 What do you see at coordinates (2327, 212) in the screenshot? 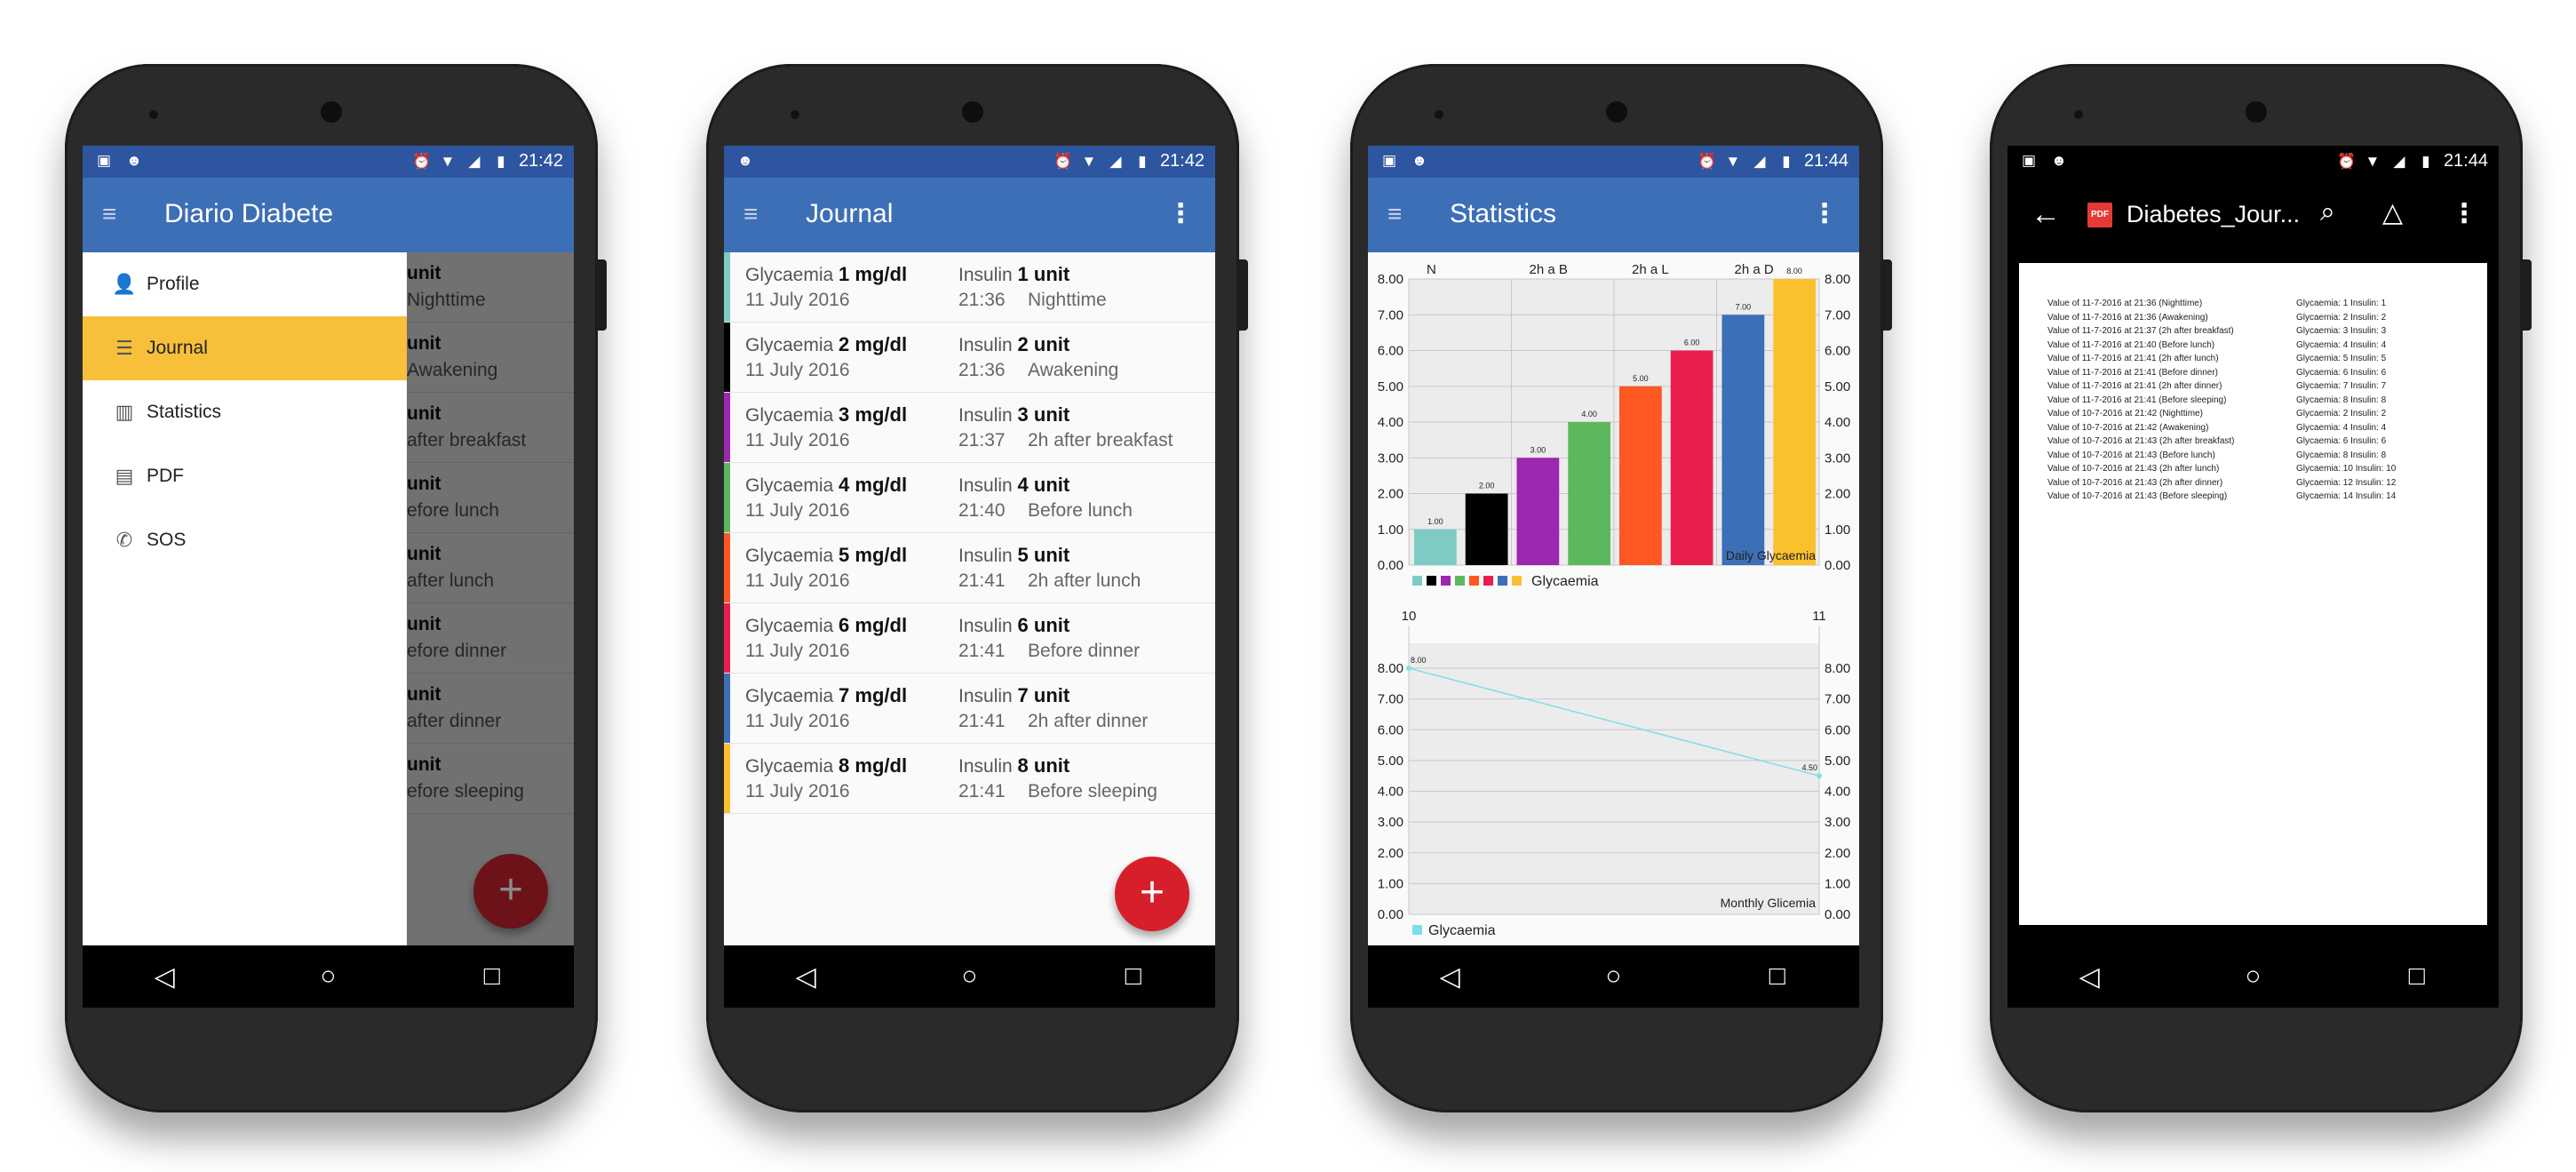
I see `search-icon: ⌕` at bounding box center [2327, 212].